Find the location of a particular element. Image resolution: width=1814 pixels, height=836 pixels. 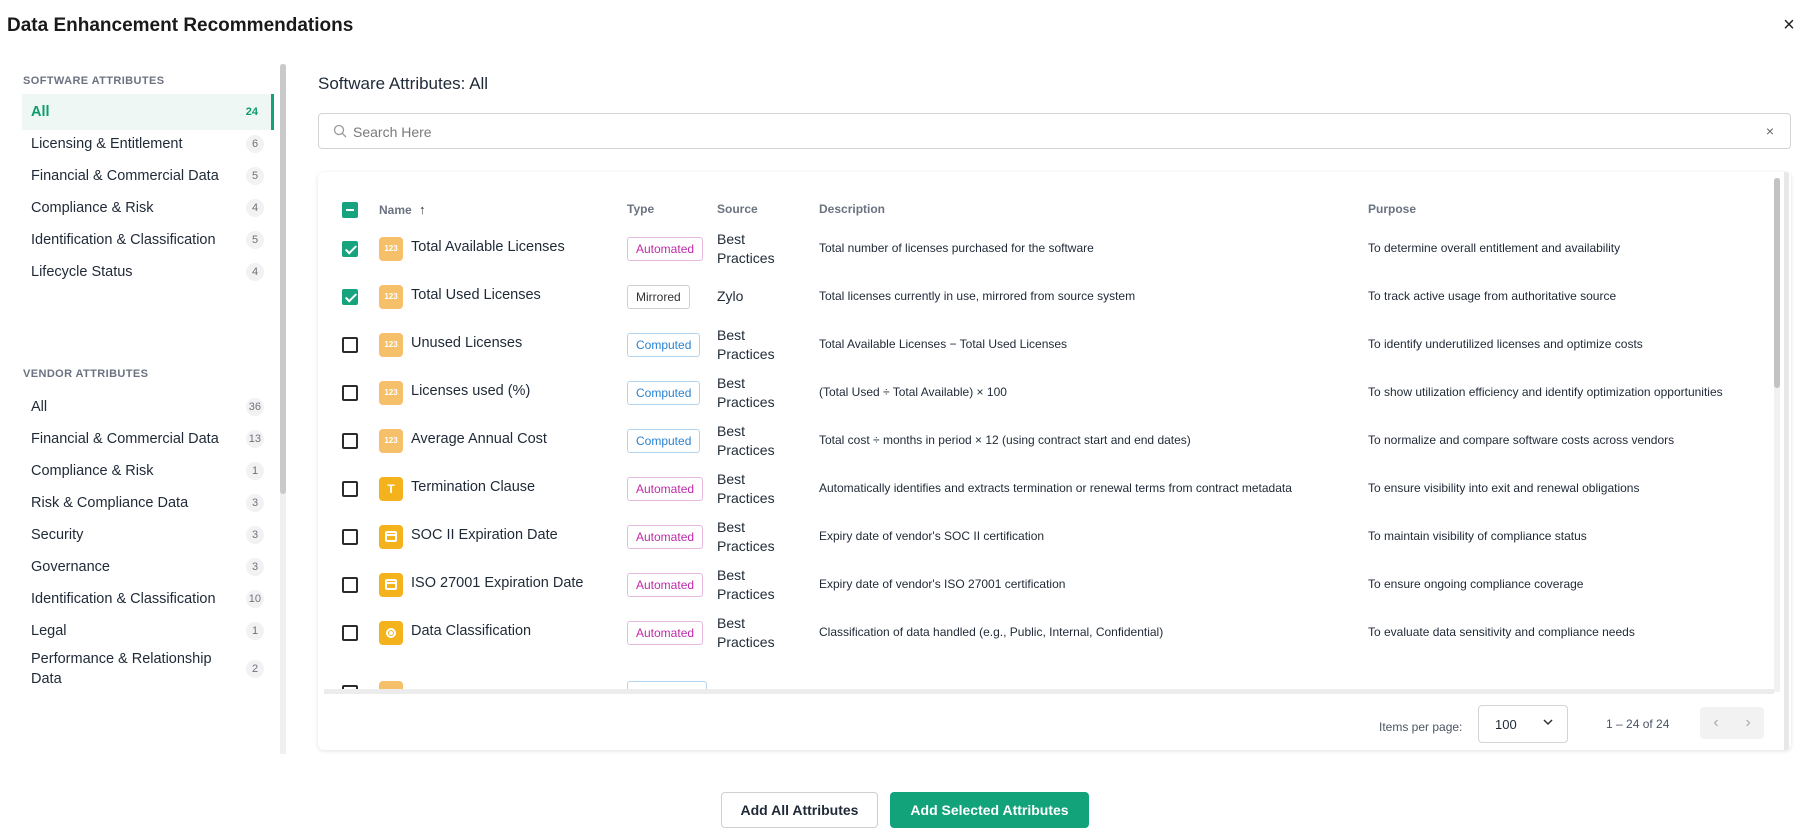

sidebar-item: Lifecycle Status 4 is located at coordinates (148, 272).